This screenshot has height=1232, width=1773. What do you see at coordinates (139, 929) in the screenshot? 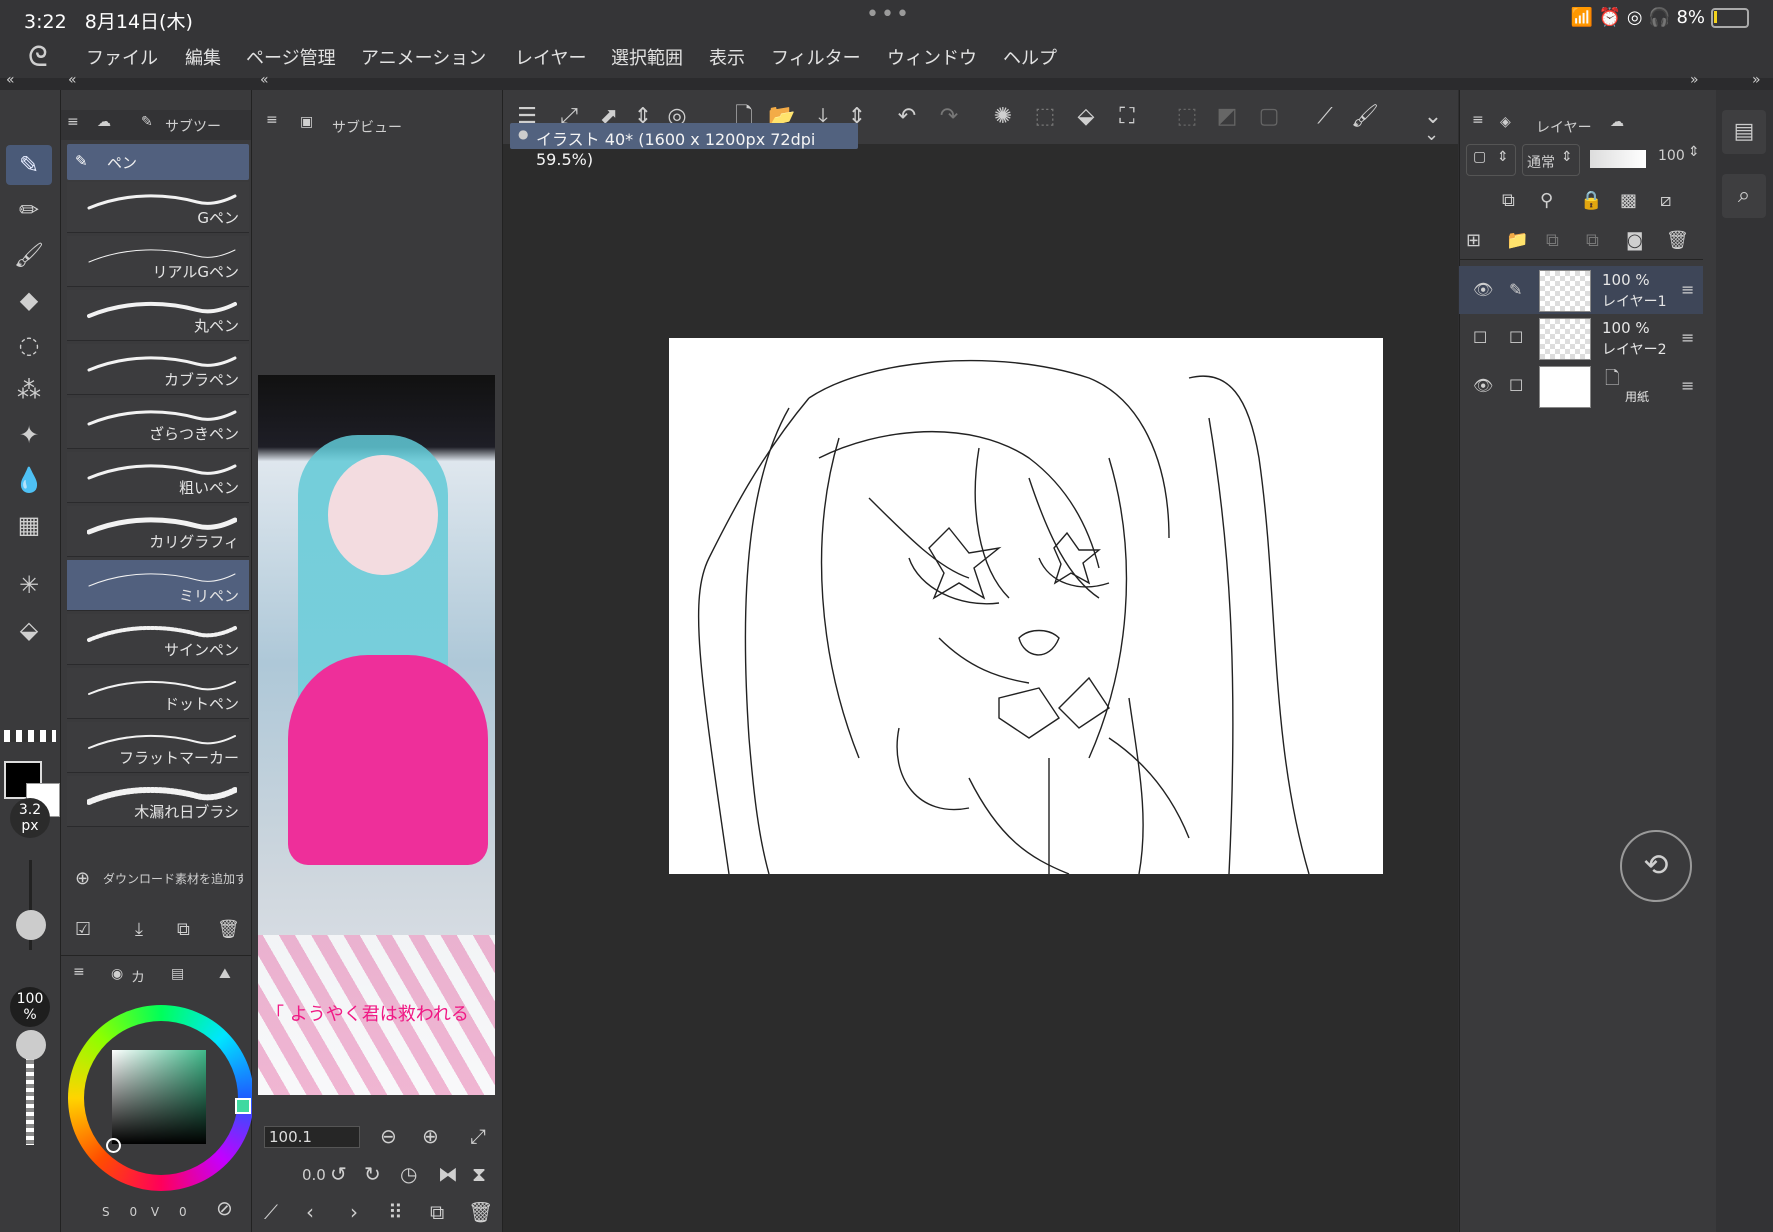
I see `import-icon: ⤓` at bounding box center [139, 929].